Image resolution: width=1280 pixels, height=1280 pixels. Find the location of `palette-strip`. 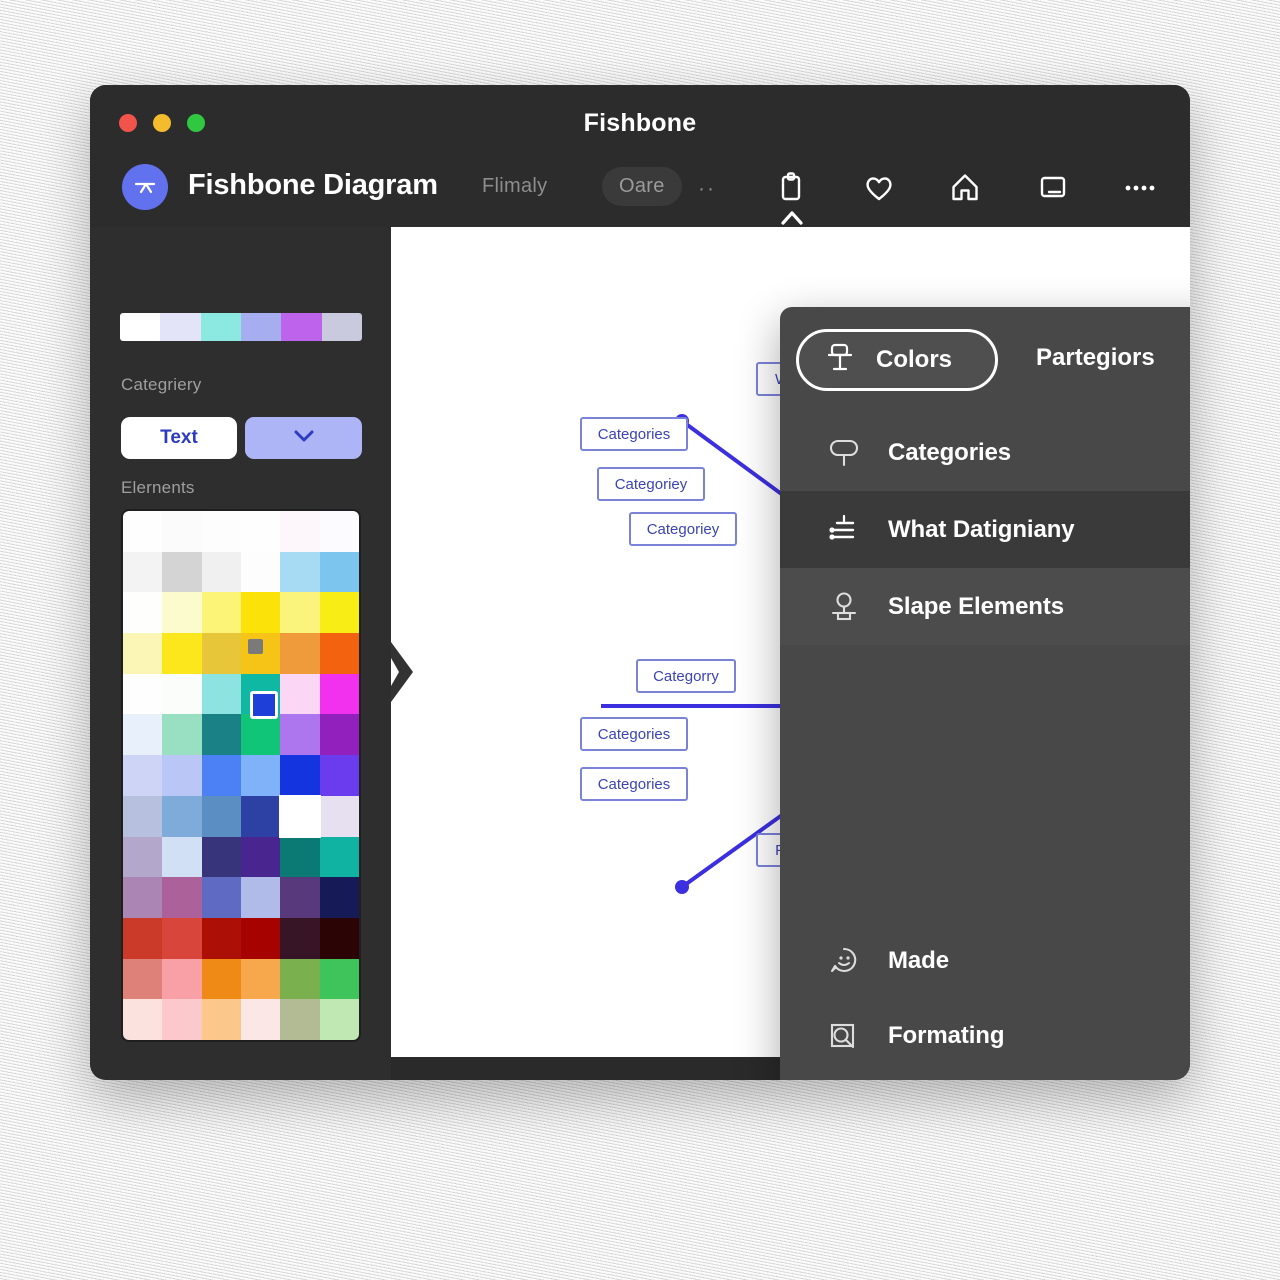

palette-strip is located at coordinates (241, 327).